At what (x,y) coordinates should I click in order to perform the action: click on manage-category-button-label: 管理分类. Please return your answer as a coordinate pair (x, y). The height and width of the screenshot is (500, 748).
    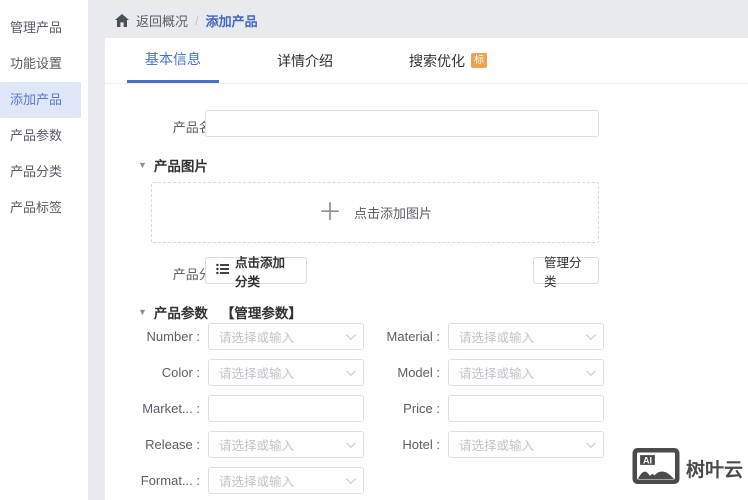
    Looking at the image, I should click on (563, 272).